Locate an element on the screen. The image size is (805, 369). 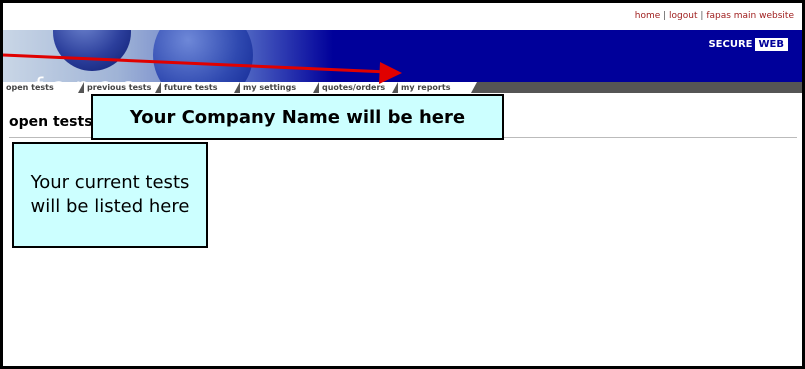
current-tests-callout: Your current tests will be listed here is located at coordinates (110, 195).